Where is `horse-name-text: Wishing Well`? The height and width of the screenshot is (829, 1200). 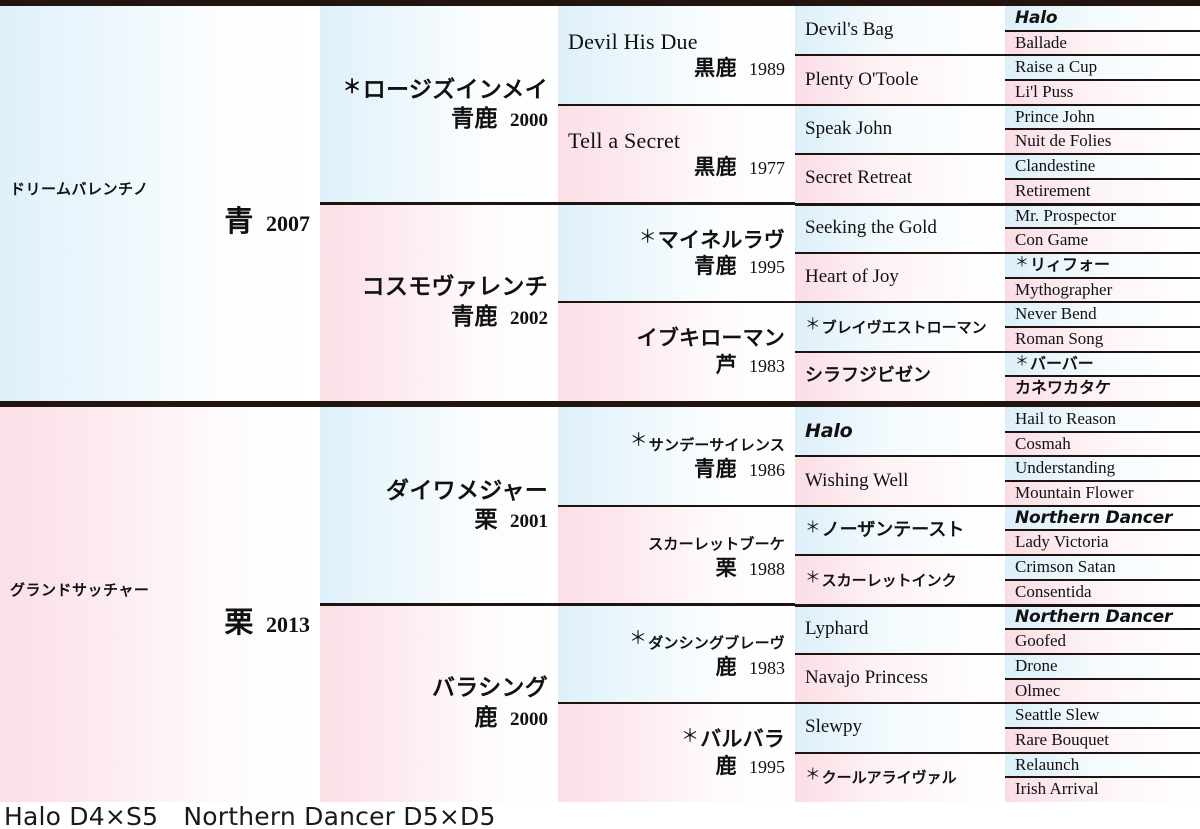 horse-name-text: Wishing Well is located at coordinates (857, 480).